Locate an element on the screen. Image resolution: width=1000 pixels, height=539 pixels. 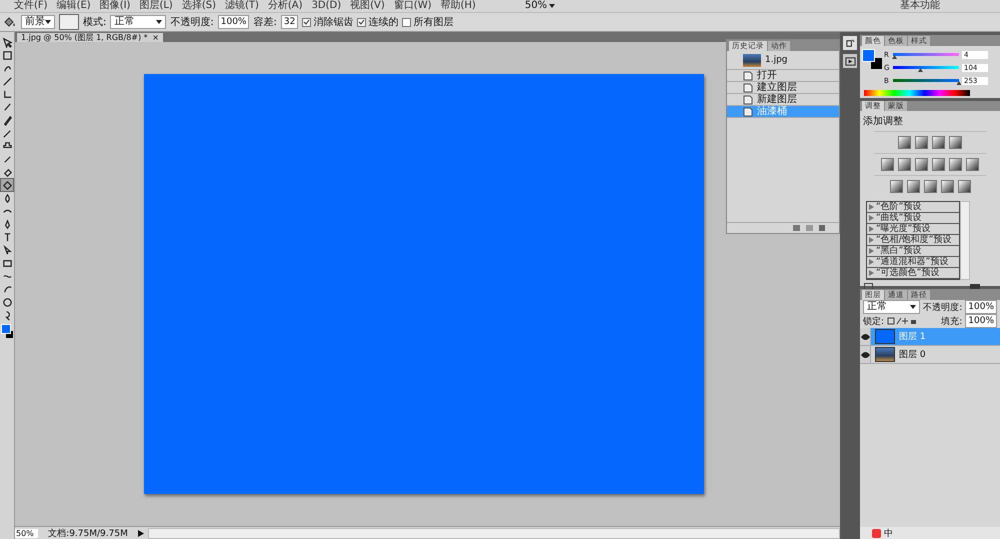
photo-placeholder is located at coordinates (752, 60).